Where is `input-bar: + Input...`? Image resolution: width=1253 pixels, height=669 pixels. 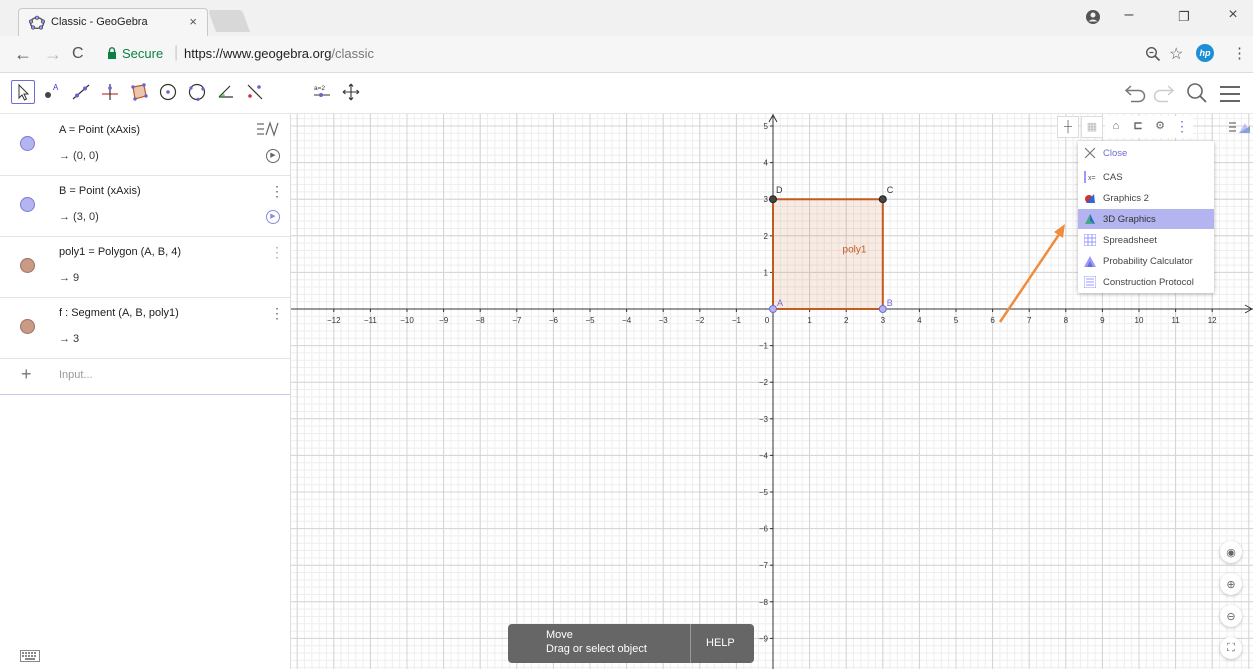
input-bar: + Input... is located at coordinates (145, 376).